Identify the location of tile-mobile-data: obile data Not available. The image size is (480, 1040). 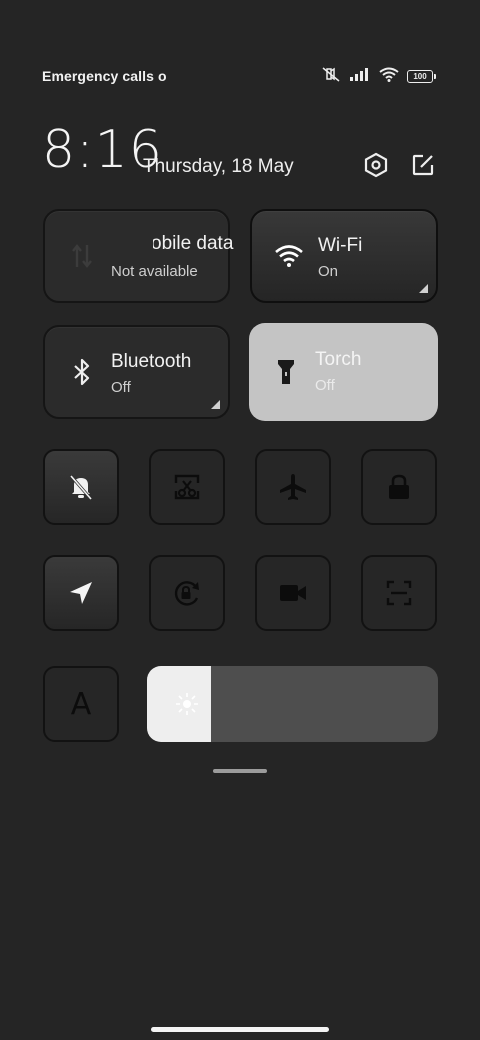
(138, 256).